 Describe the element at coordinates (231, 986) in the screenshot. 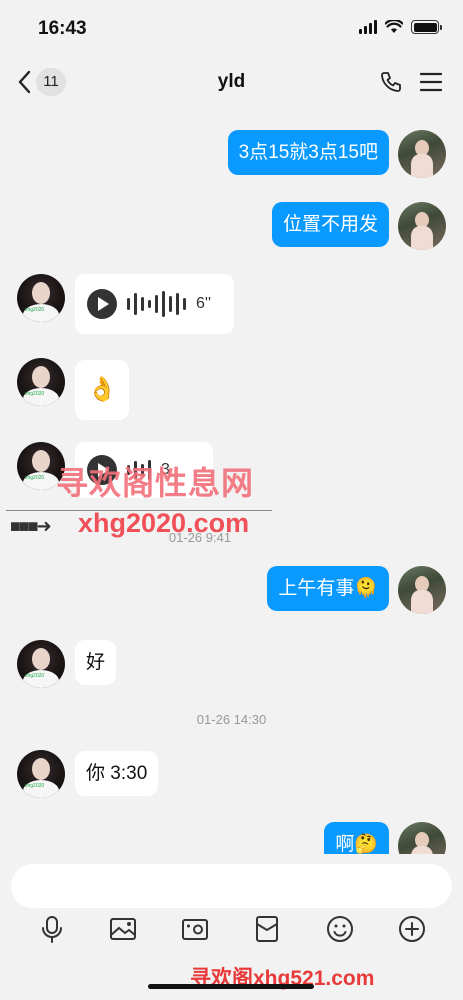

I see `home-indicator` at that location.